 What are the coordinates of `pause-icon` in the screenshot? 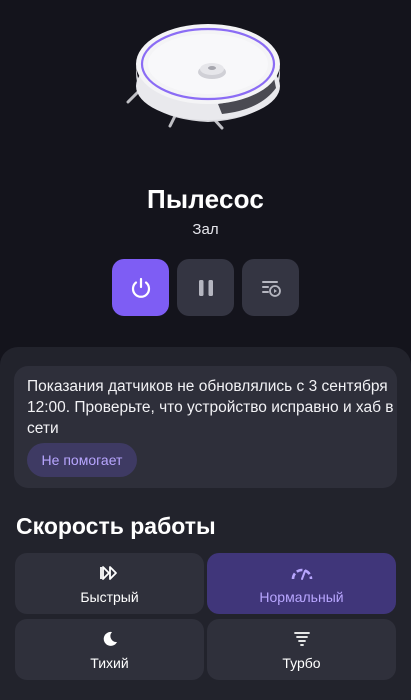 It's located at (205, 287).